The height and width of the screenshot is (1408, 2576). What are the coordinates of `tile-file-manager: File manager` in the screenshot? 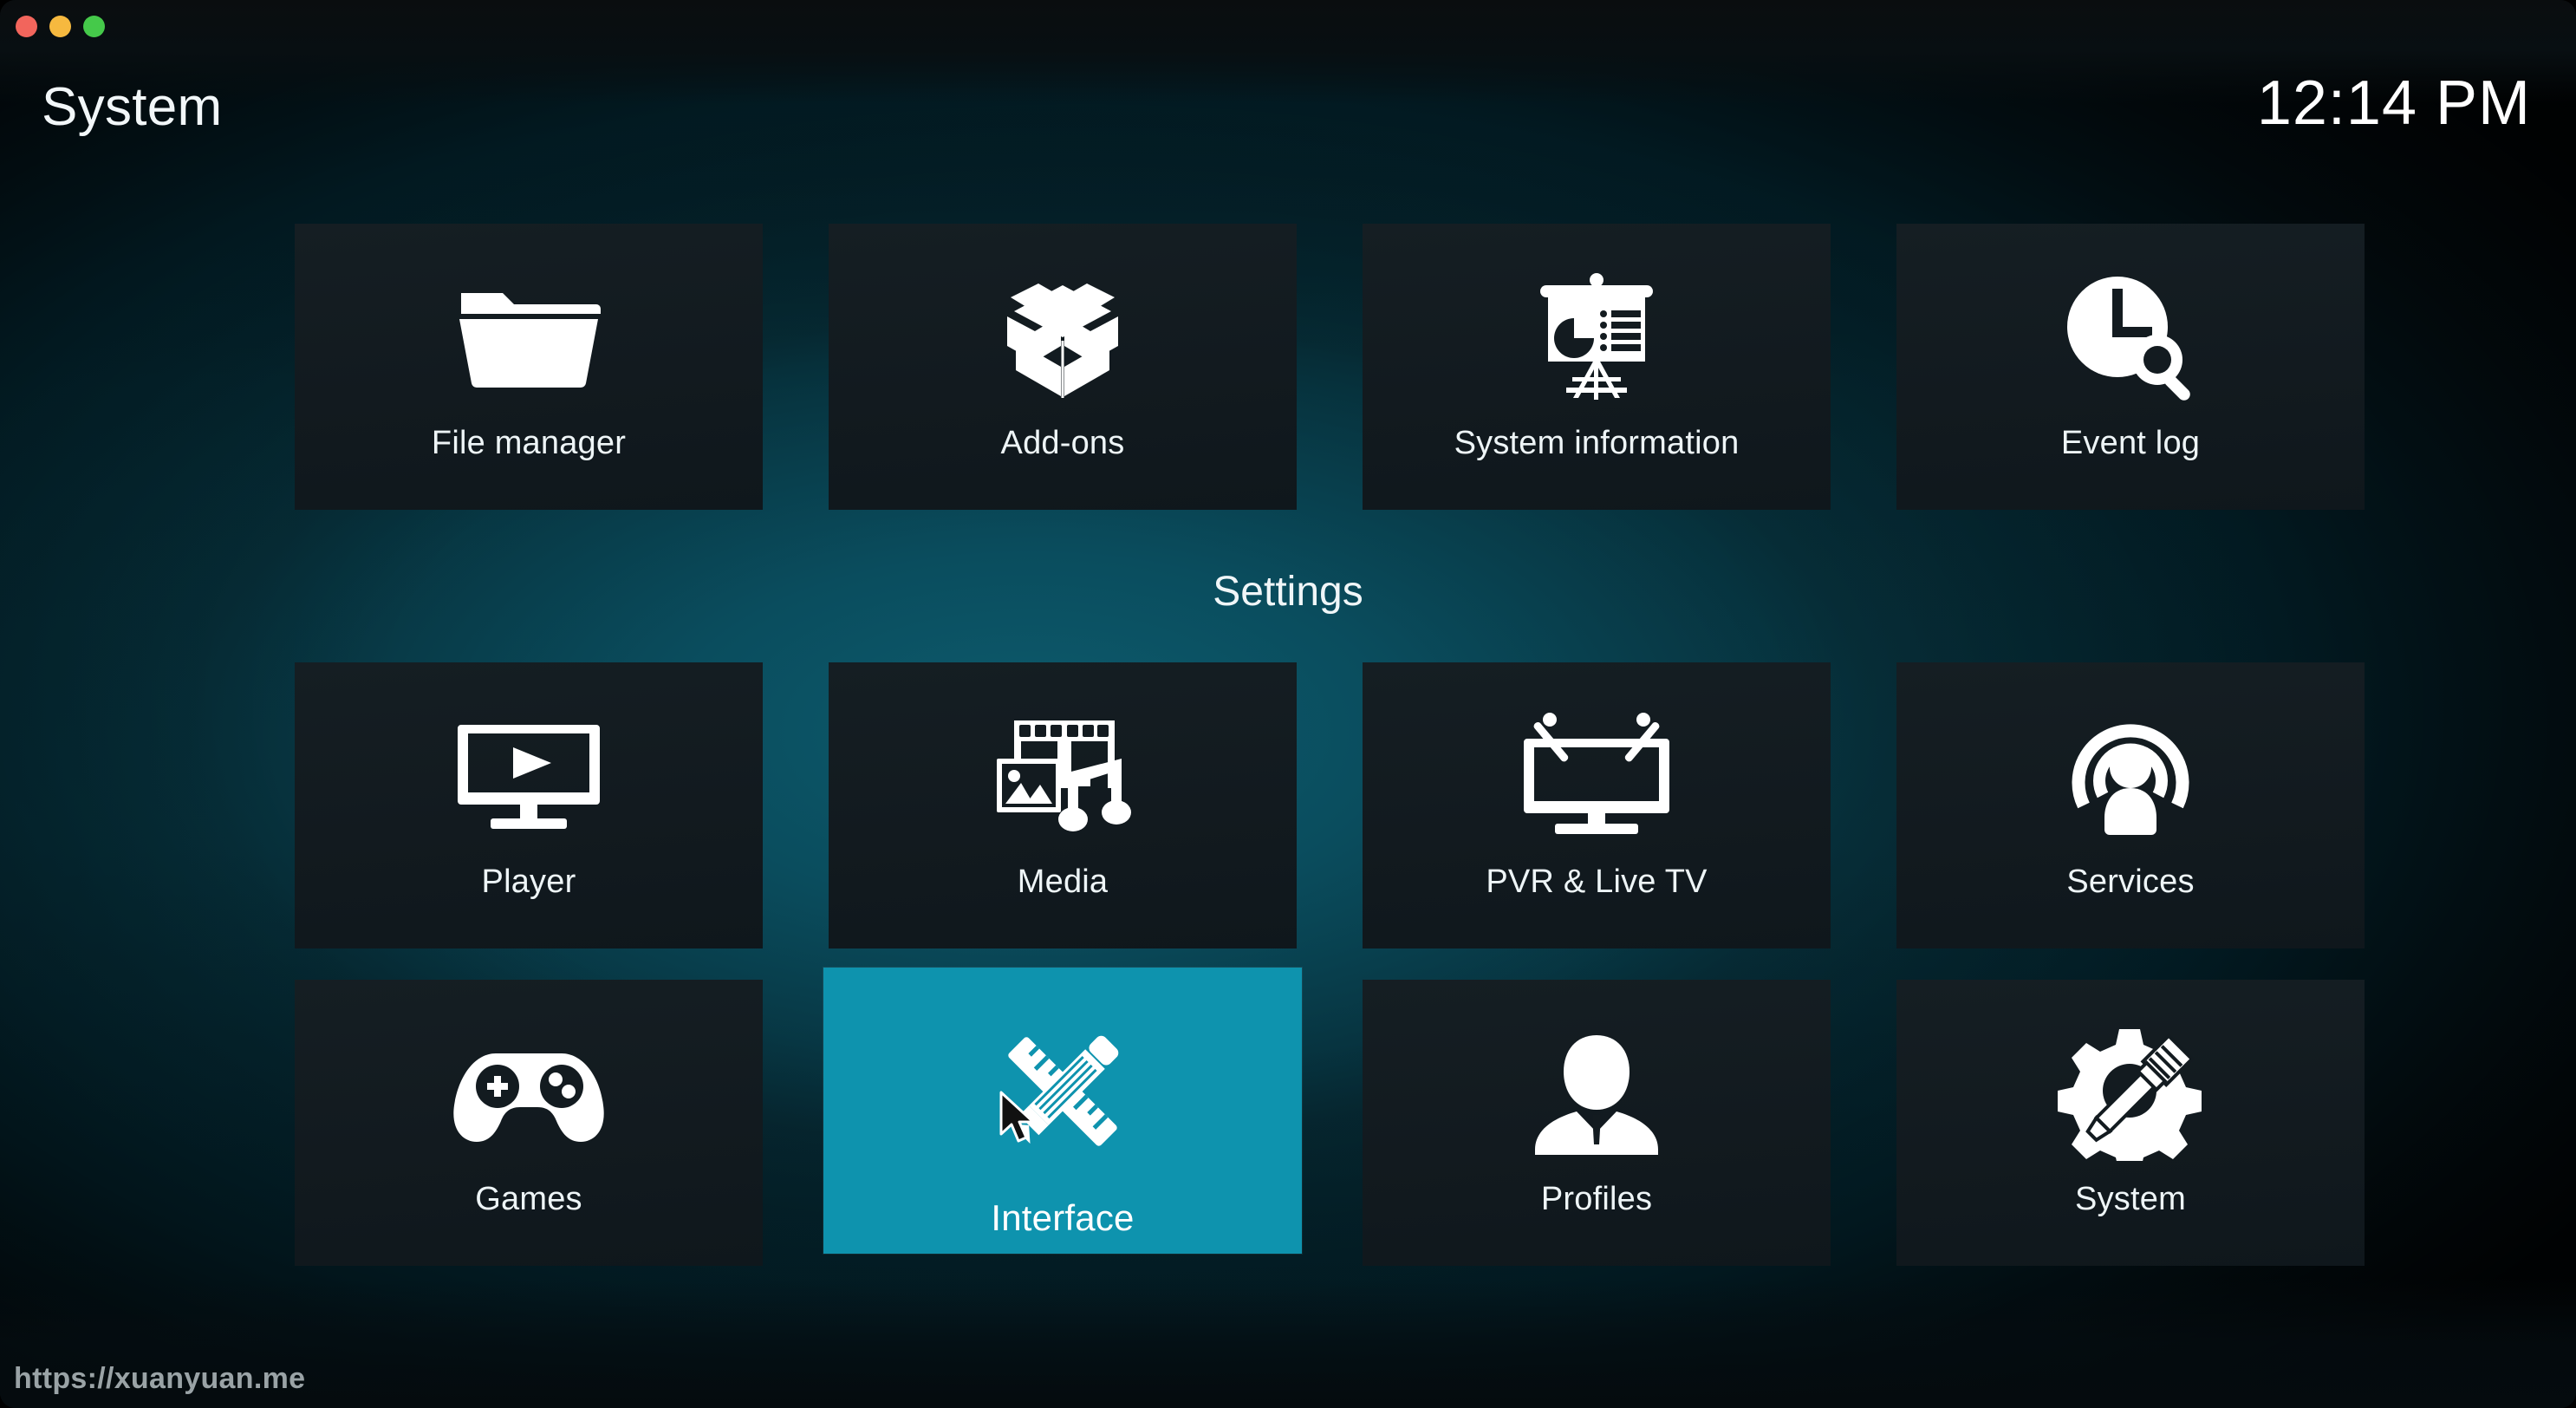 It's located at (529, 367).